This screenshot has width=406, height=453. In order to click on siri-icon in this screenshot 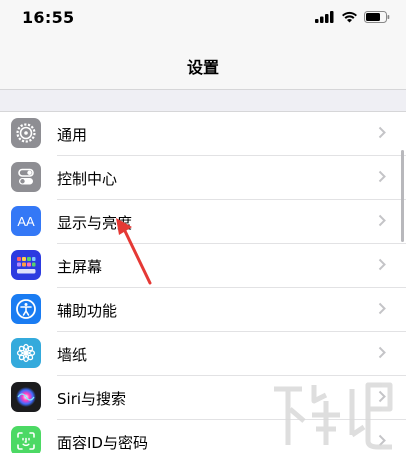, I will do `click(26, 397)`.